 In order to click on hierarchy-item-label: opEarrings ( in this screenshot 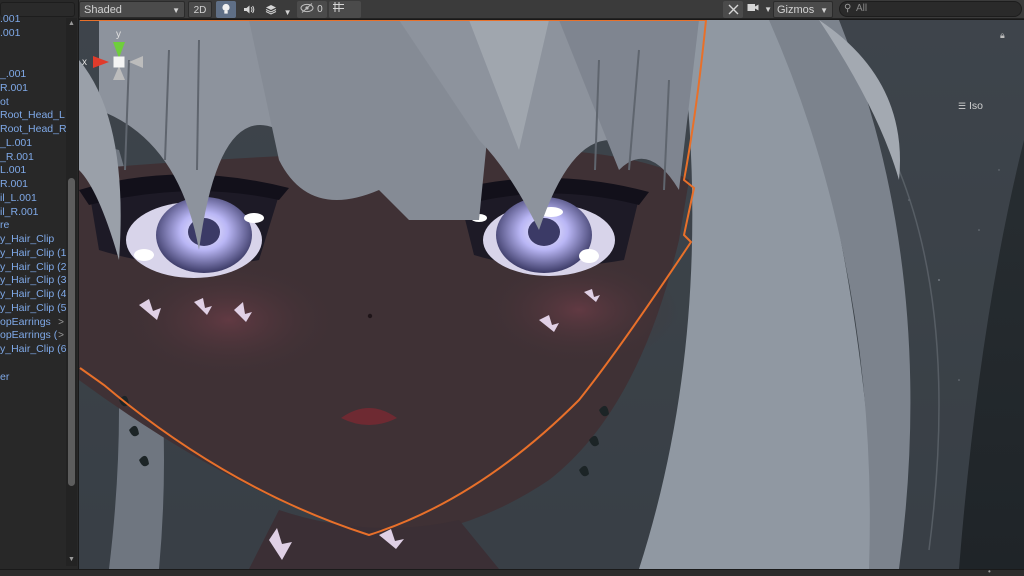, I will do `click(29, 335)`.